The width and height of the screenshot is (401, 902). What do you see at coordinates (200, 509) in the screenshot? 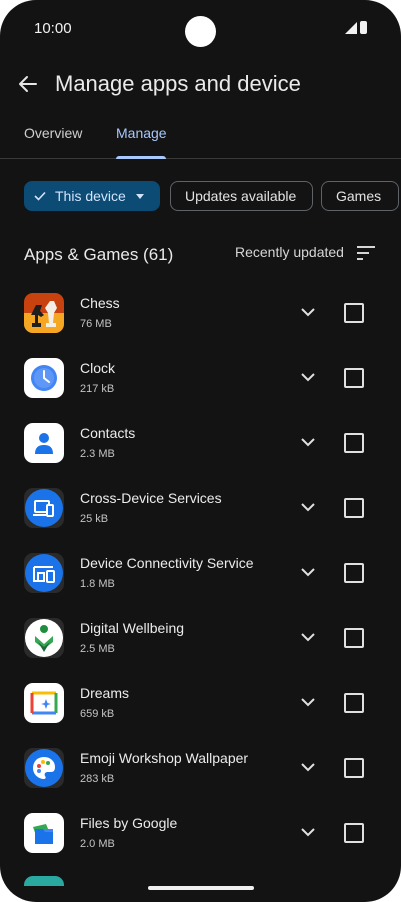
I see `list-item: Cross-Device Services 25 kB` at bounding box center [200, 509].